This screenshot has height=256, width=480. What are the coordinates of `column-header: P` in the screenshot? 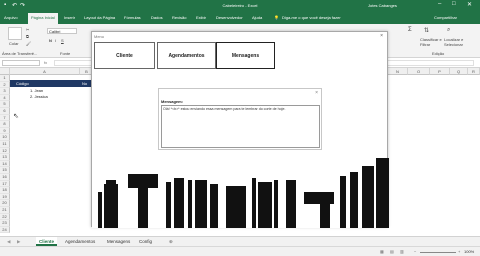 It's located at (440, 71).